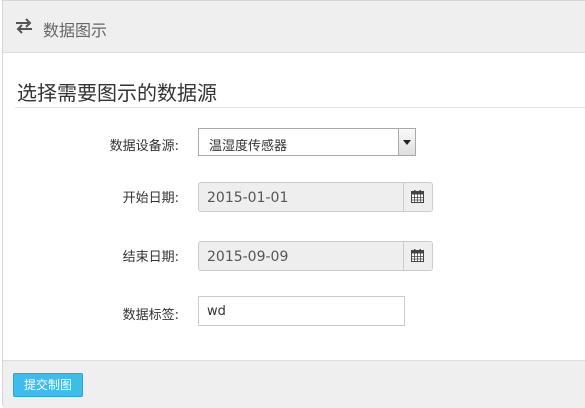 This screenshot has width=585, height=408. What do you see at coordinates (300, 107) in the screenshot?
I see `divider` at bounding box center [300, 107].